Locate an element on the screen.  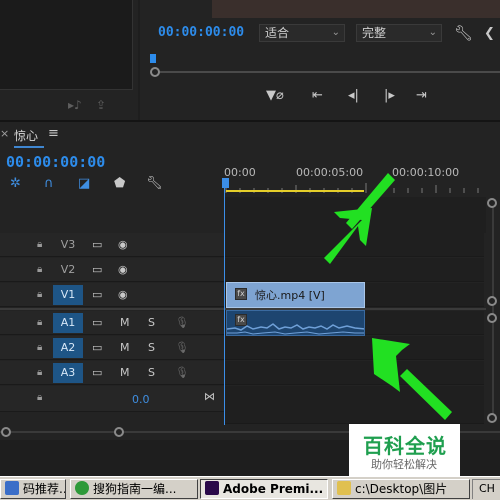
premiere-icon is located at coordinates (212, 488).